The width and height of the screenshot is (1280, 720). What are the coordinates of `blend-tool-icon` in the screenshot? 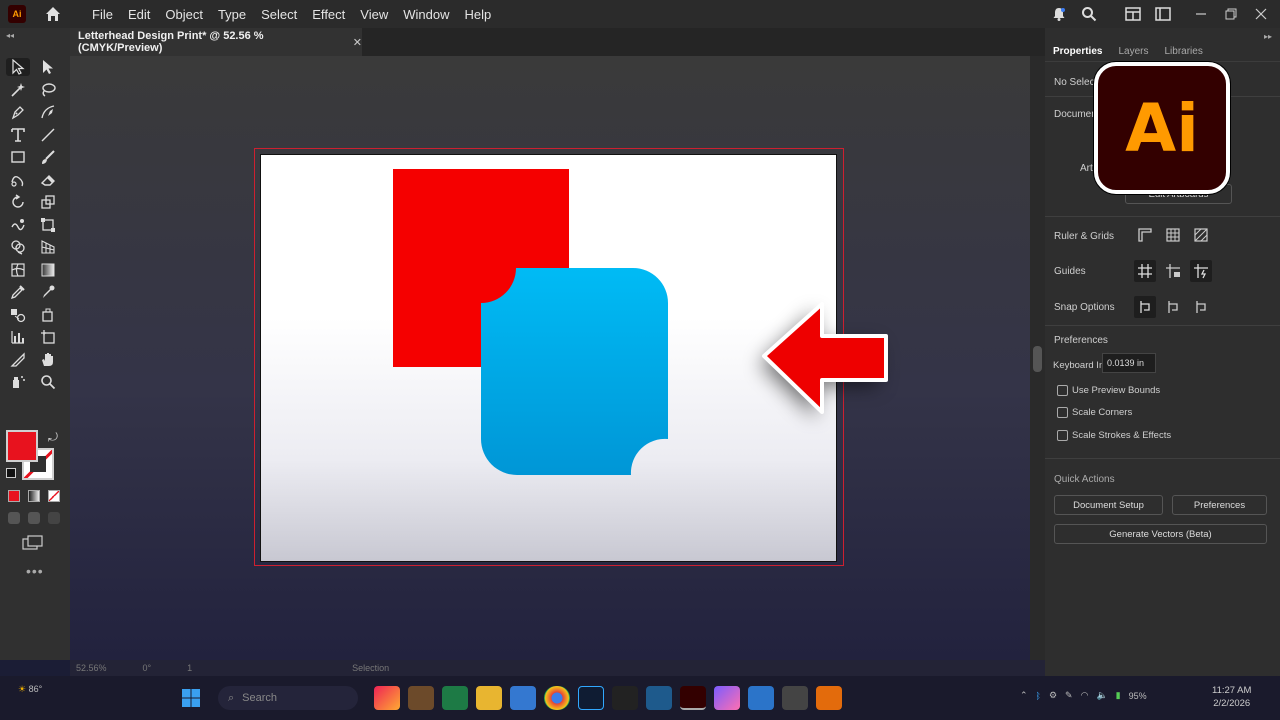 It's located at (18, 315).